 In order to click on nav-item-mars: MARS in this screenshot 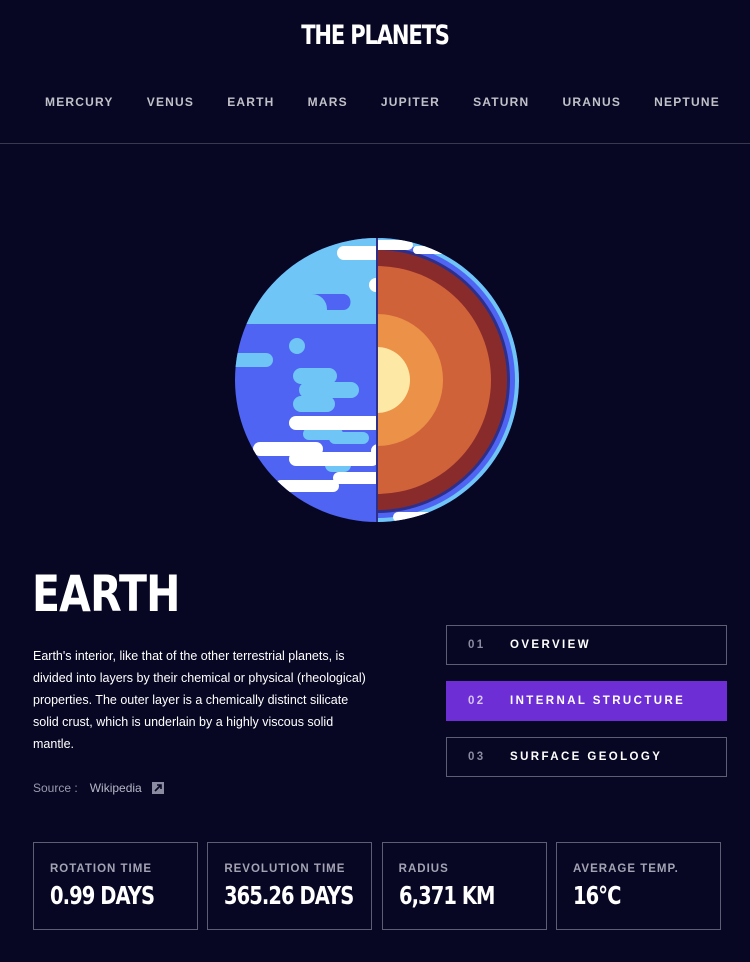, I will do `click(322, 102)`.